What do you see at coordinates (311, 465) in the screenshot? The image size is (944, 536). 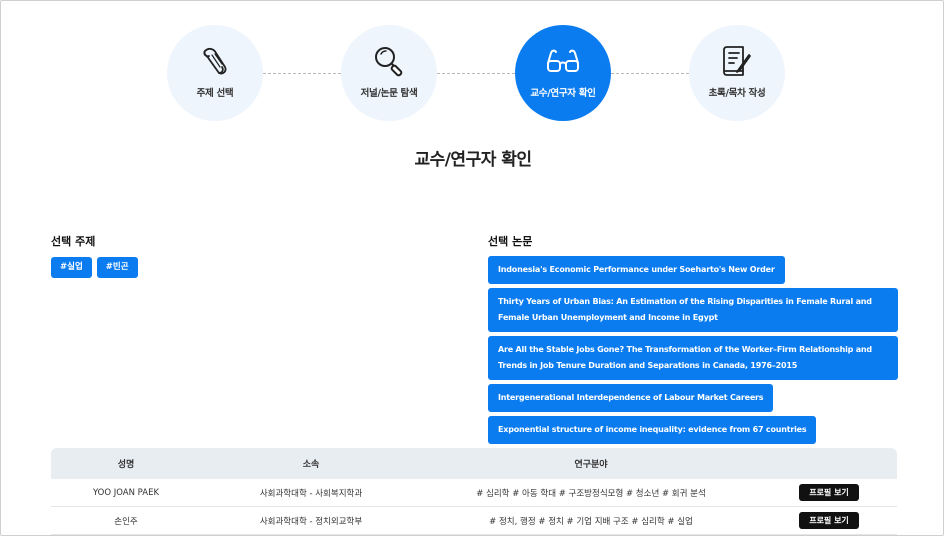 I see `header-affiliation: 소속` at bounding box center [311, 465].